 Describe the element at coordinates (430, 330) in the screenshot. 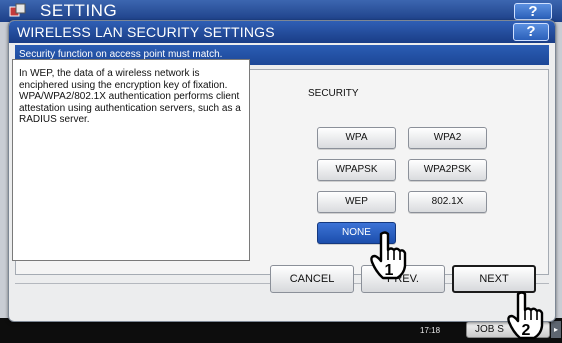

I see `clock: 17:18` at that location.